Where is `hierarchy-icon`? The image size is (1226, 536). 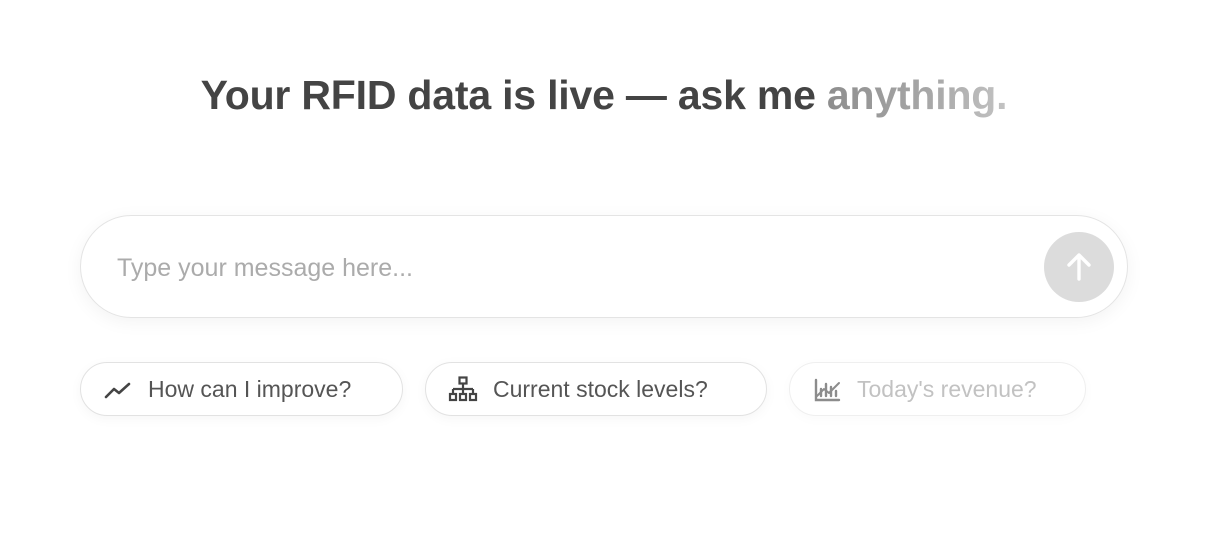
hierarchy-icon is located at coordinates (463, 390).